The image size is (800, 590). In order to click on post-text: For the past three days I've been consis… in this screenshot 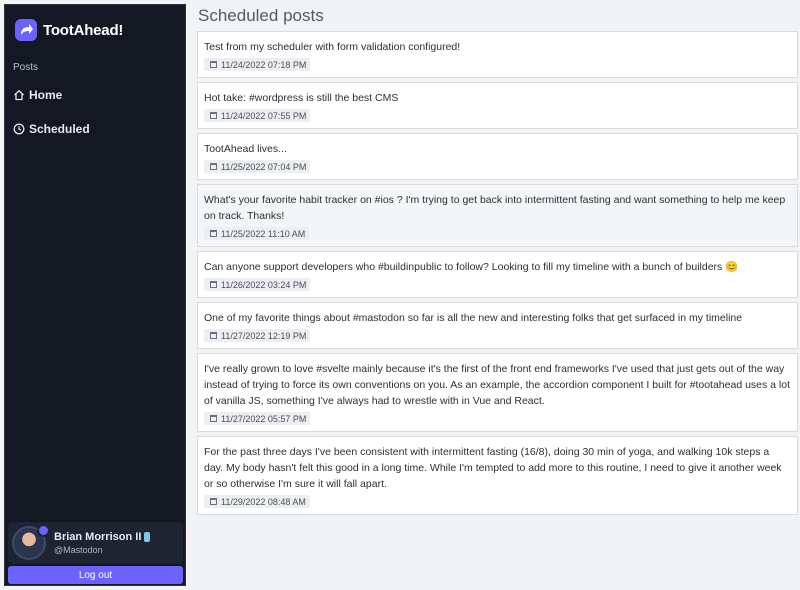, I will do `click(493, 468)`.